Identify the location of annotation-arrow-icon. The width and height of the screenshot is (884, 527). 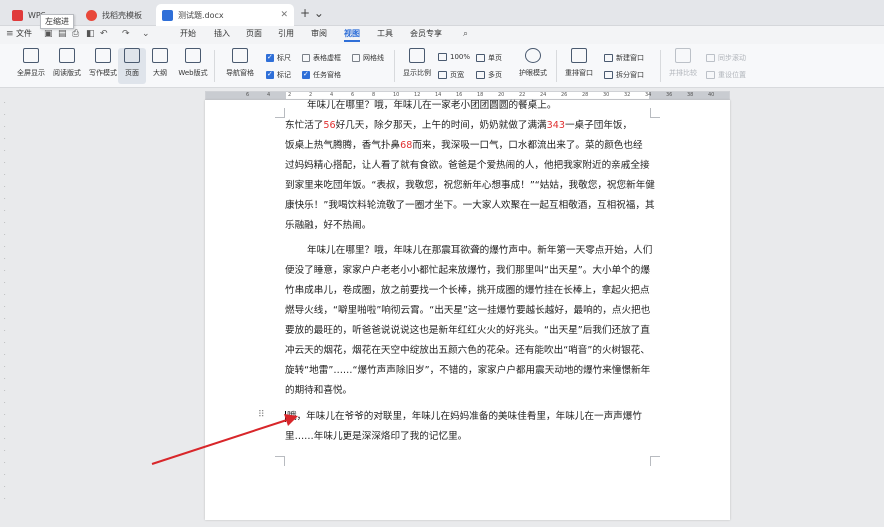
(224, 439).